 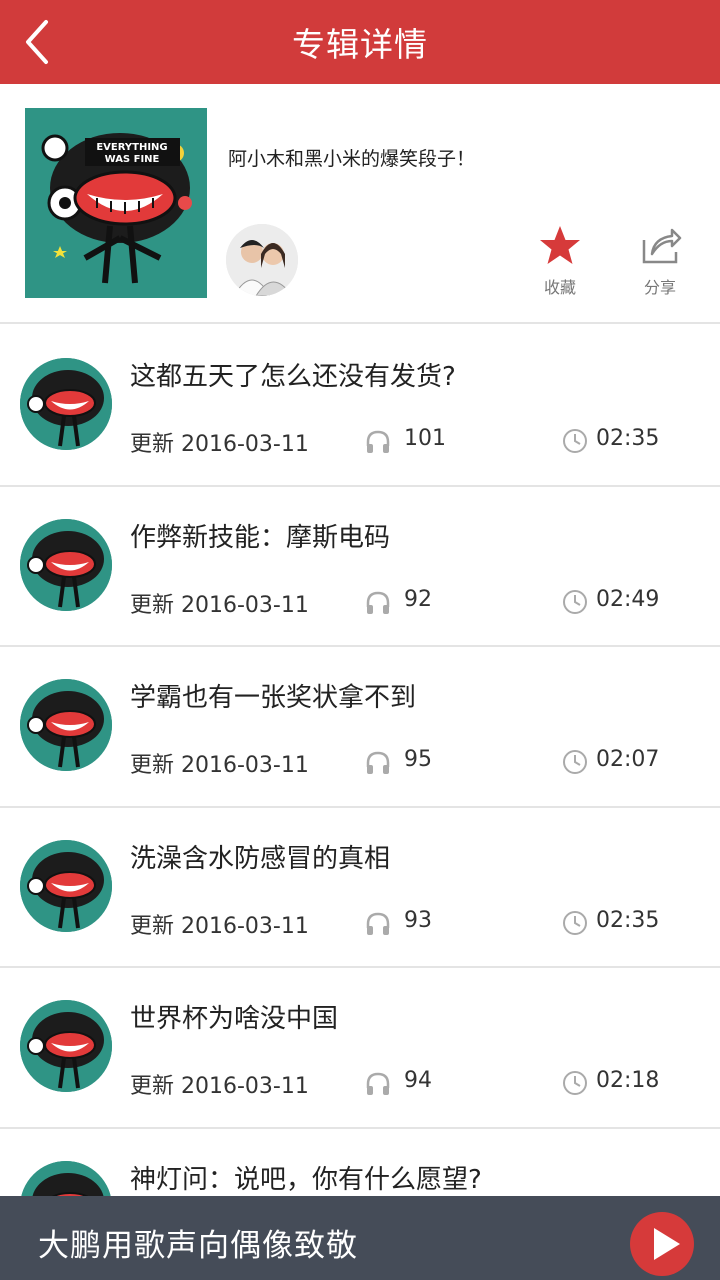 I want to click on play-icon, so click(x=667, y=1244).